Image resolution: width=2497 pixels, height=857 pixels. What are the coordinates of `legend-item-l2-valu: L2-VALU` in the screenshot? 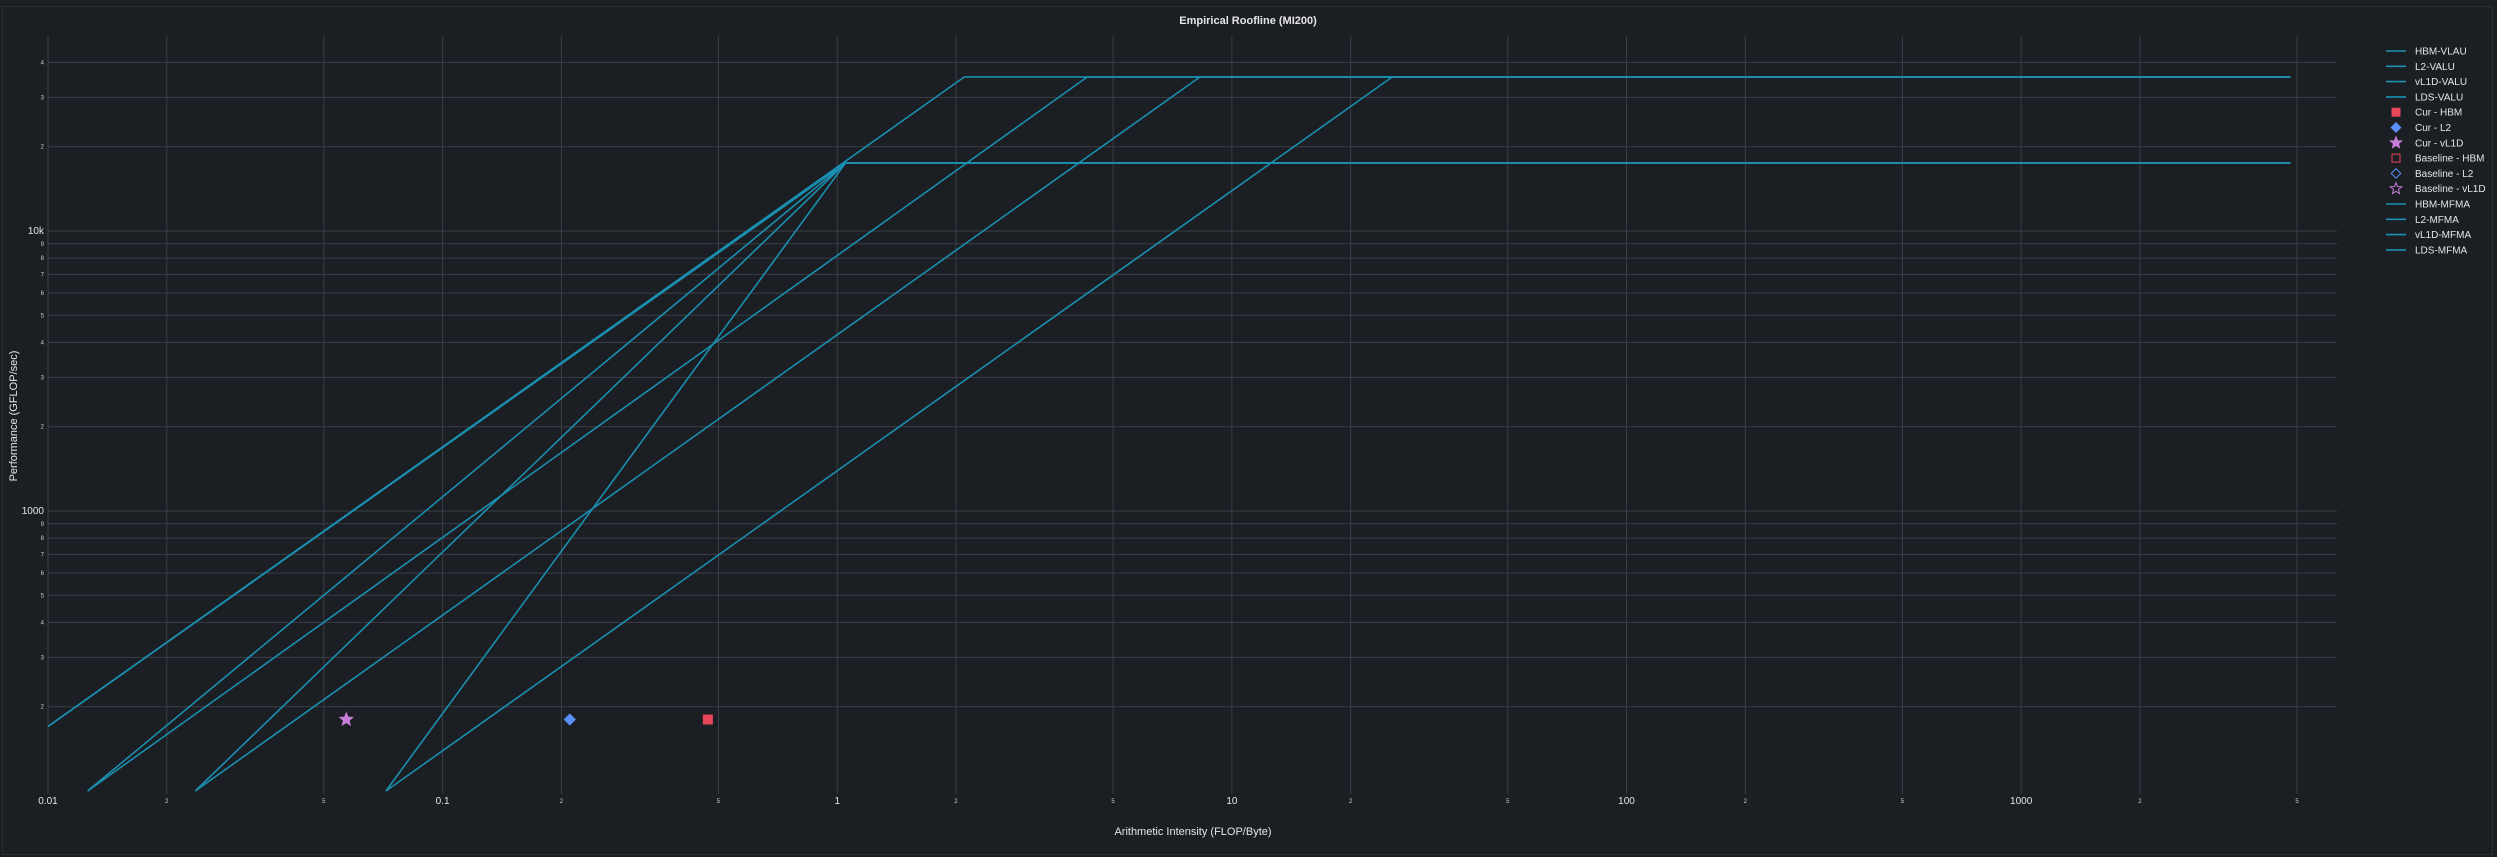 It's located at (2420, 67).